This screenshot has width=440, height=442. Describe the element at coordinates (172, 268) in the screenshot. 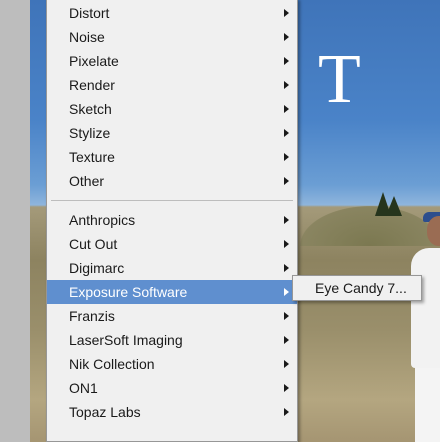

I see `menu-item-digimarc: Digimarc` at that location.